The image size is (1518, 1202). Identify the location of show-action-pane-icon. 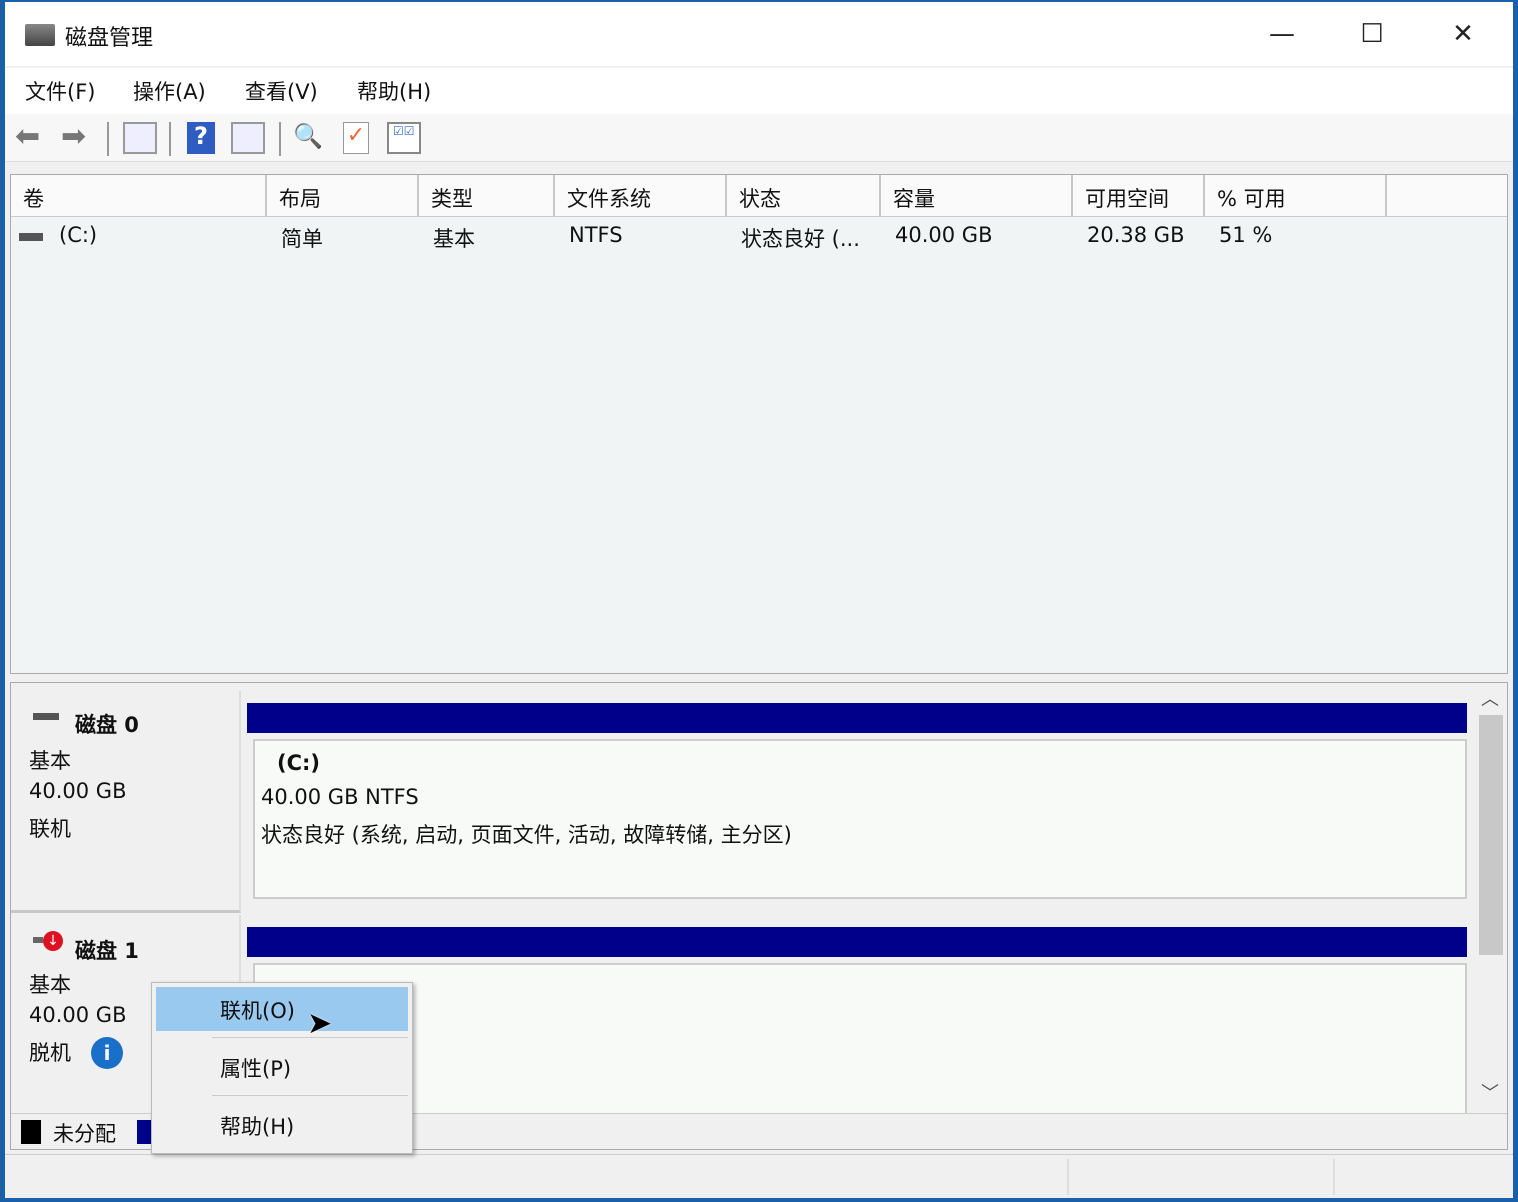
(248, 138).